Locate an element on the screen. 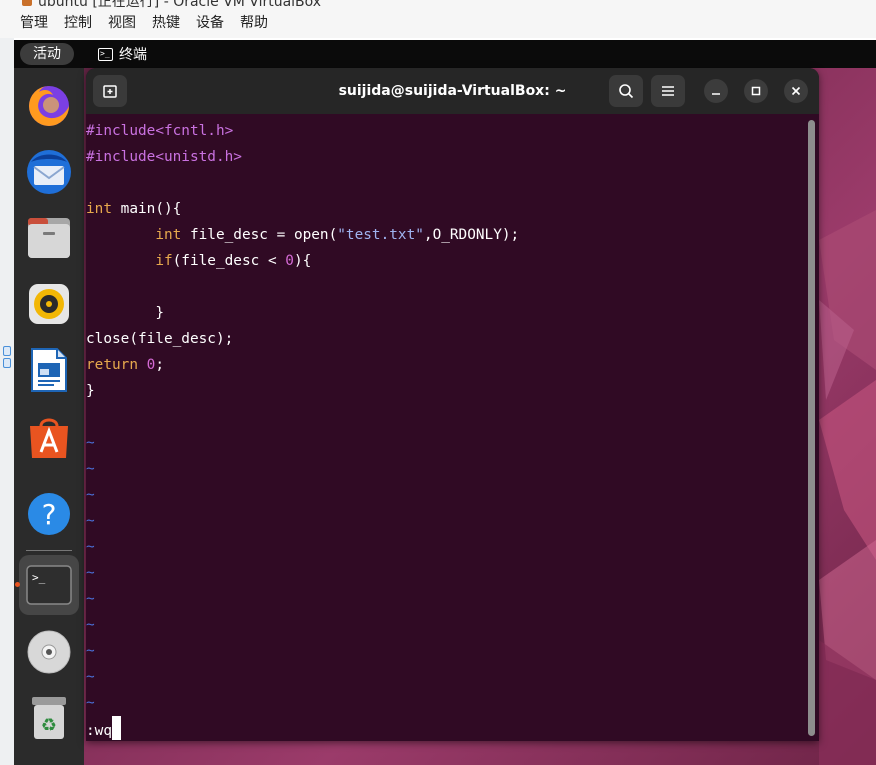  terminal-header-bar: suijida@suijida-VirtualBox: ~ is located at coordinates (452, 91).